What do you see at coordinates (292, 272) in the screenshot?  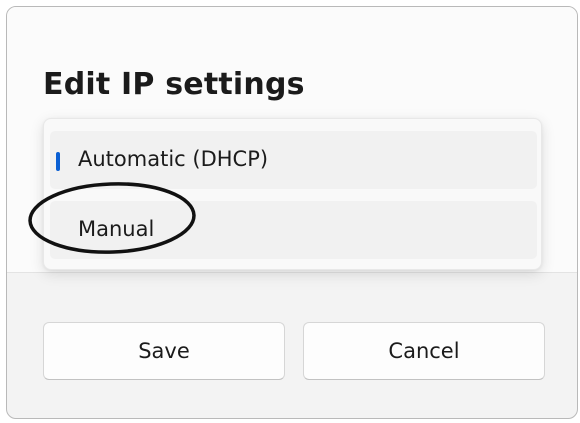 I see `footer-divider` at bounding box center [292, 272].